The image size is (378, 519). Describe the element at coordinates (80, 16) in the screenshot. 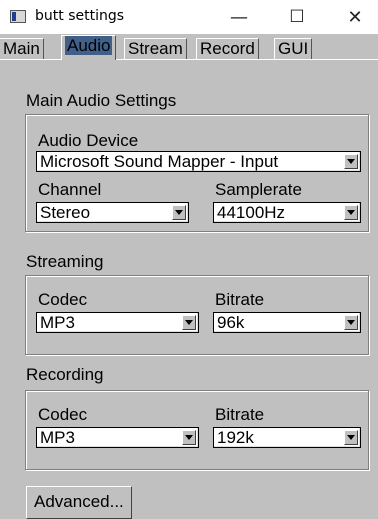

I see `window-title: butt settings` at that location.